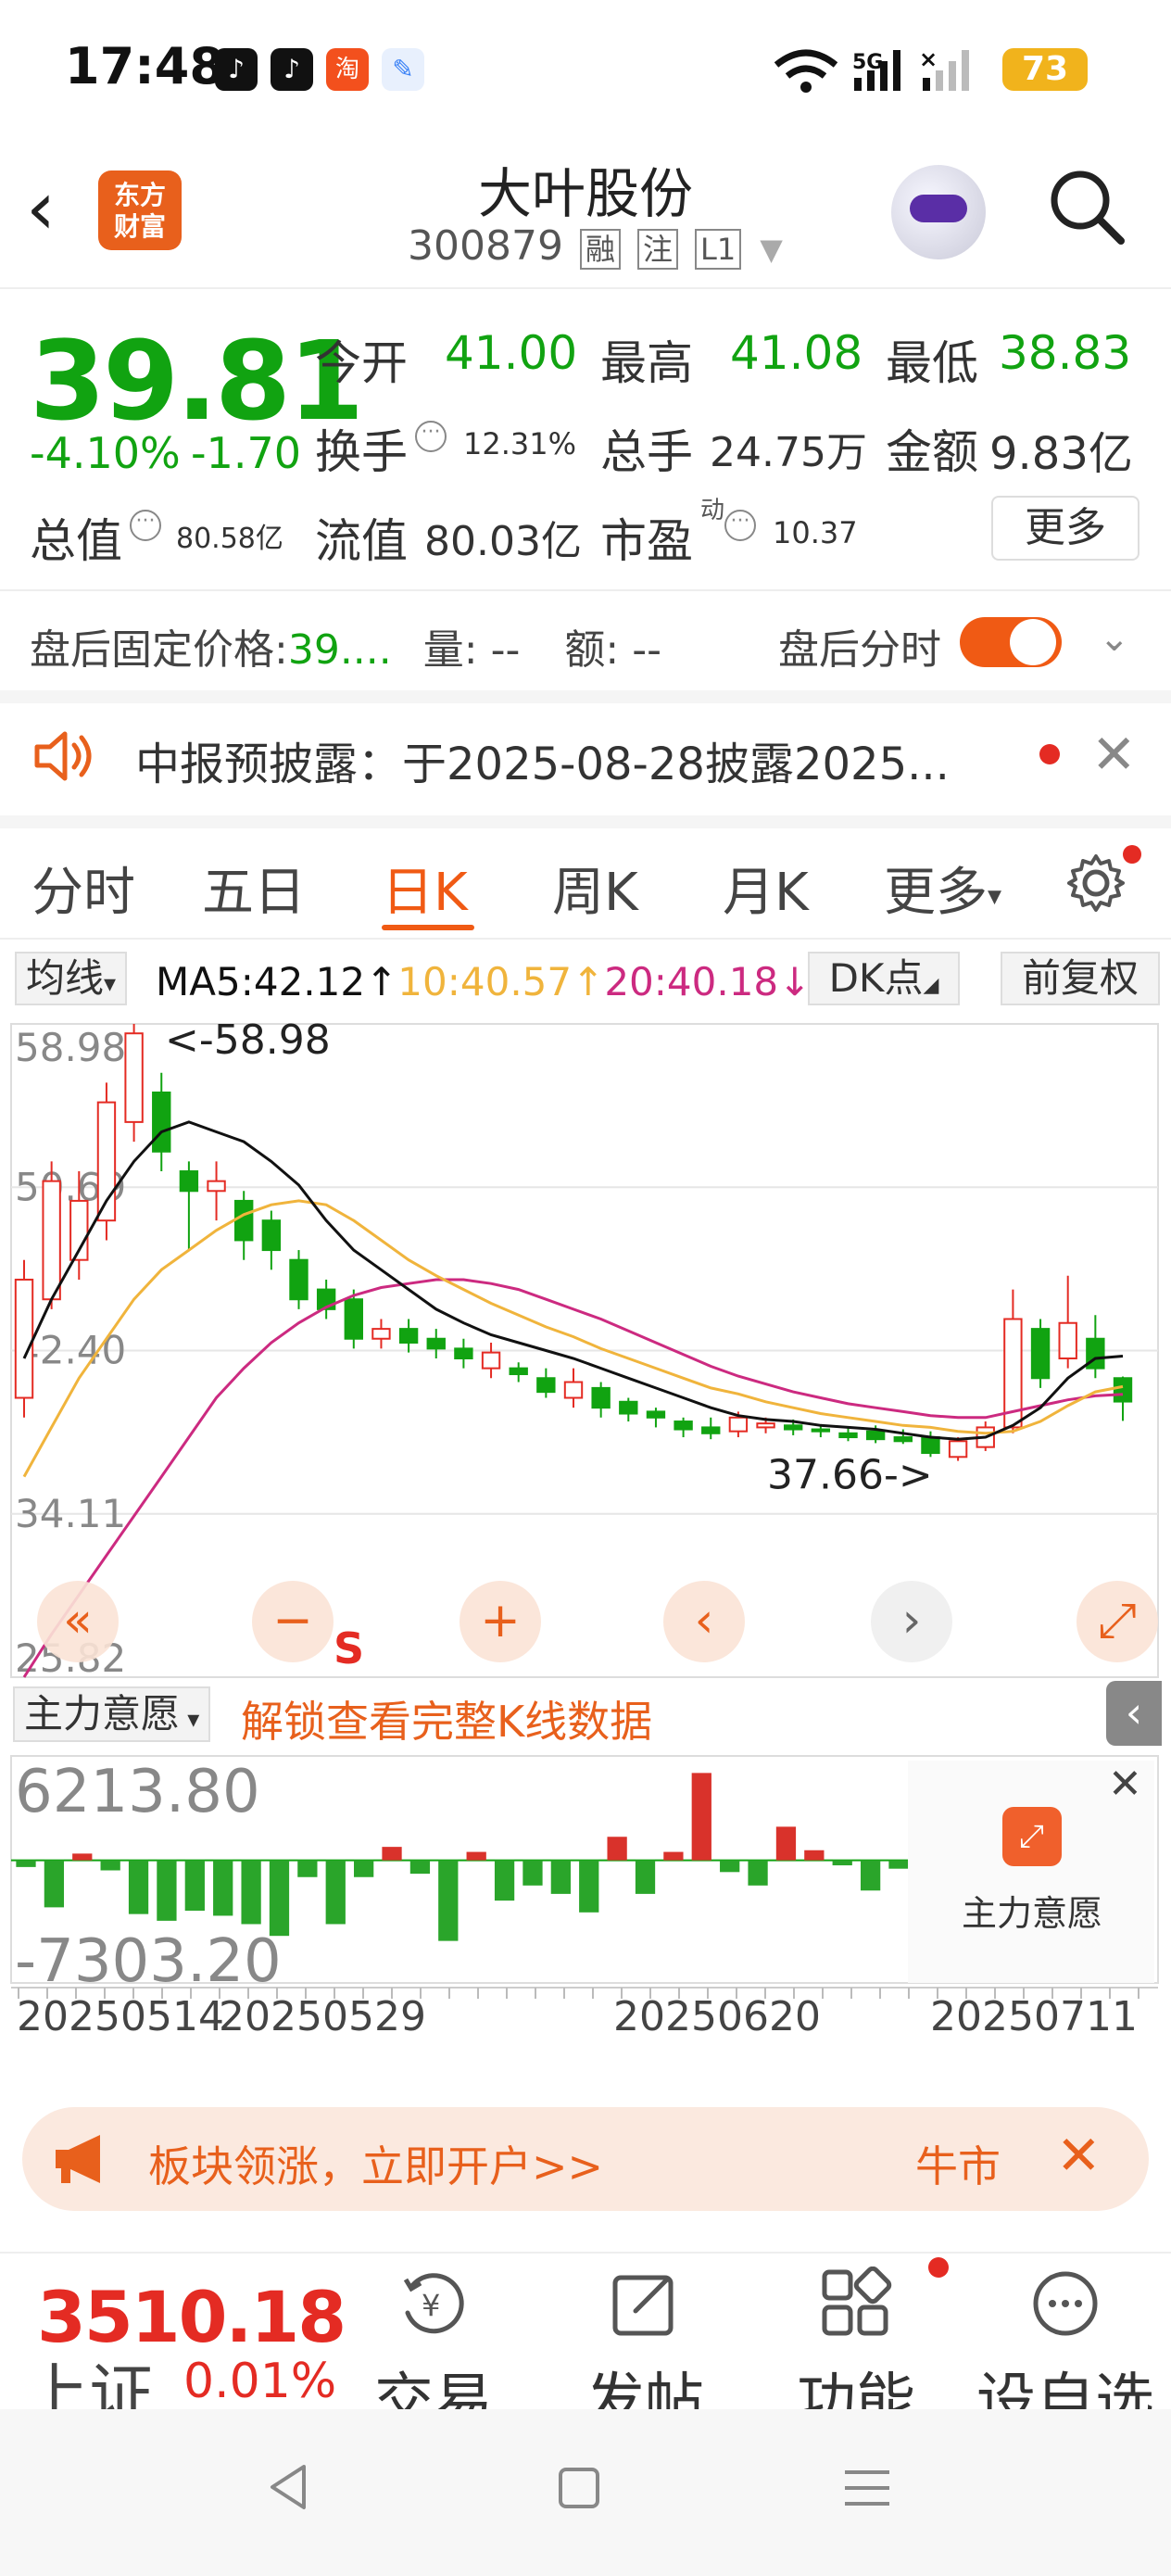 The width and height of the screenshot is (1171, 2576). What do you see at coordinates (520, 443) in the screenshot?
I see `turnover-value: 12.31%` at bounding box center [520, 443].